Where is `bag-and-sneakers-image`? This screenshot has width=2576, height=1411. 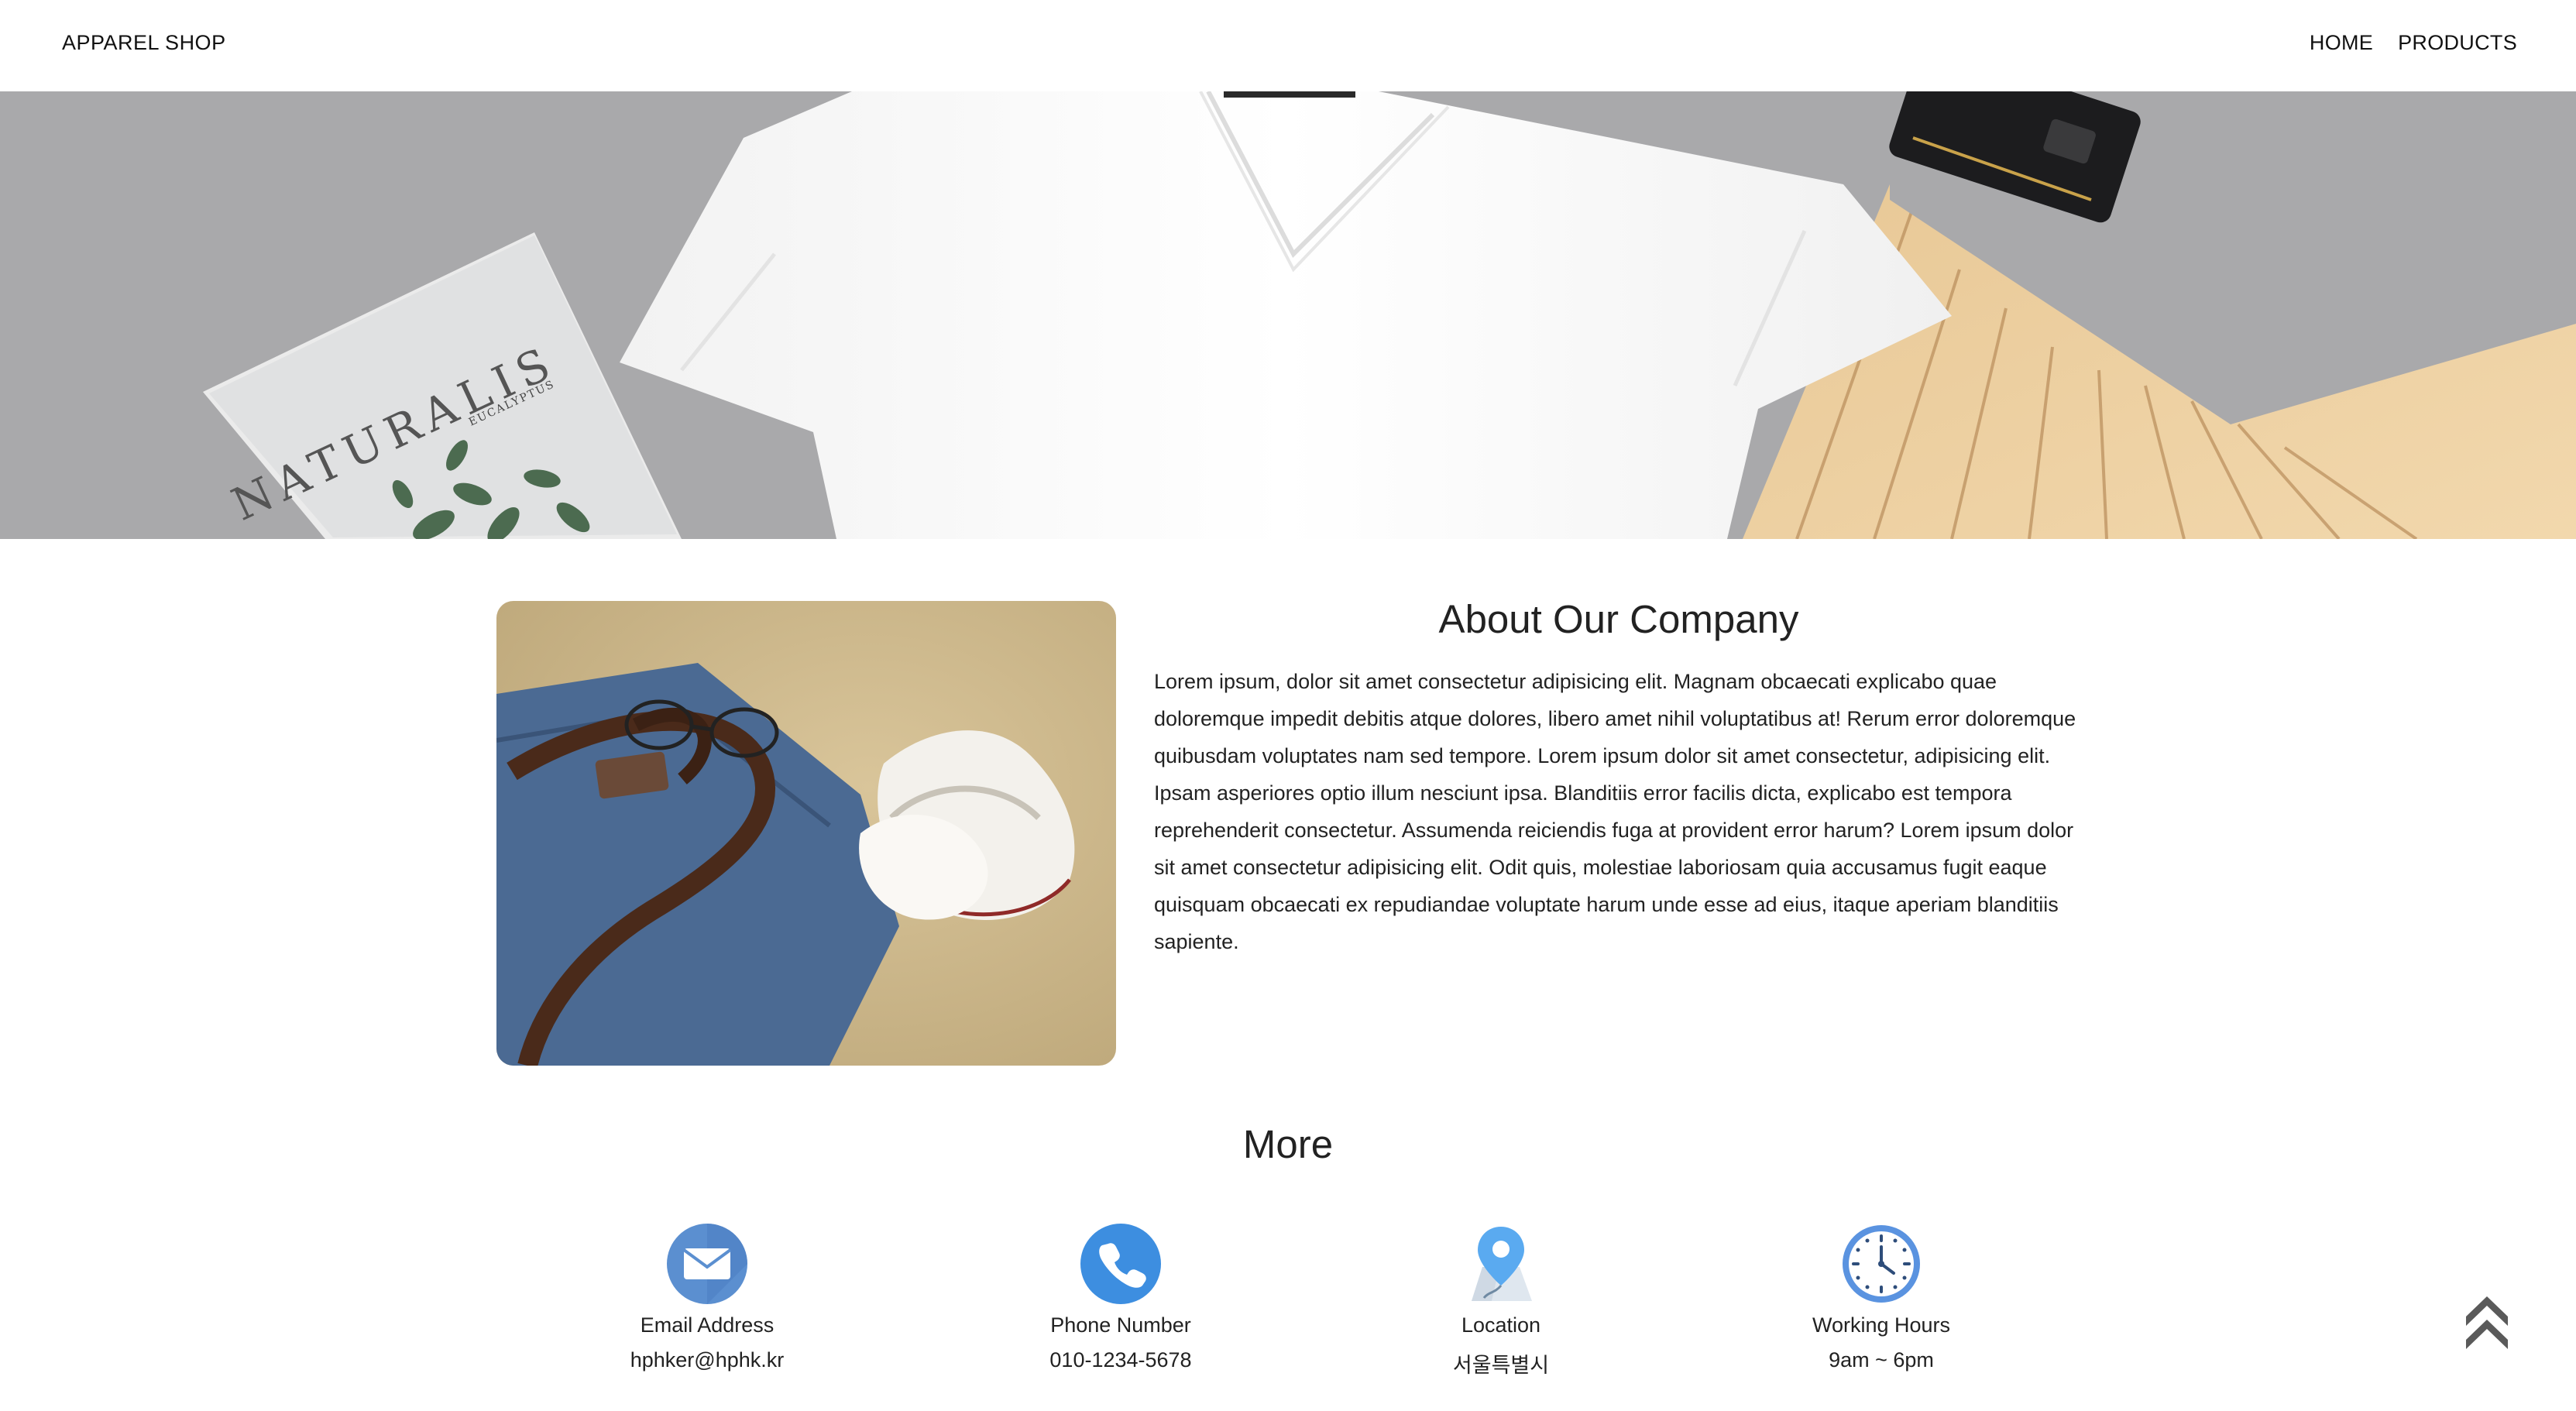
bag-and-sneakers-image is located at coordinates (806, 833).